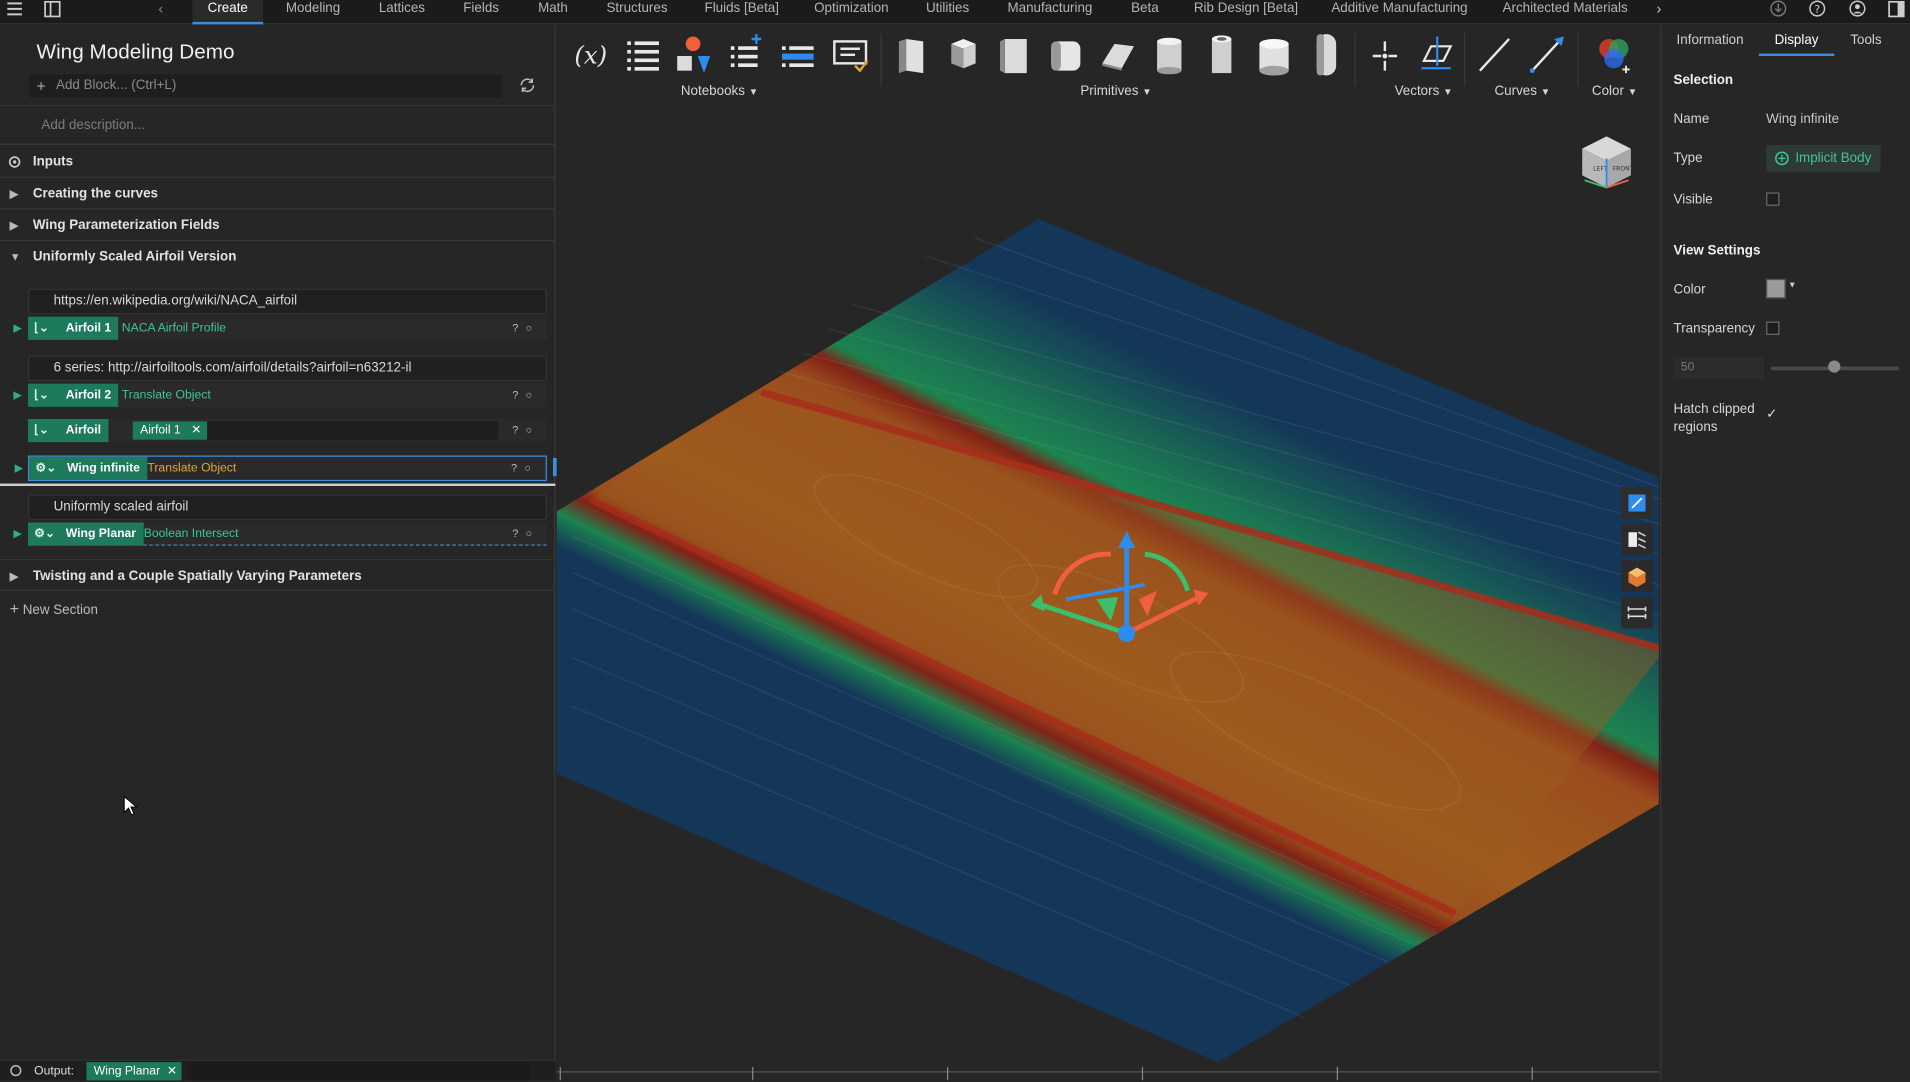 This screenshot has height=1082, width=1910. Describe the element at coordinates (1857, 9) in the screenshot. I see `user-account-icon` at that location.